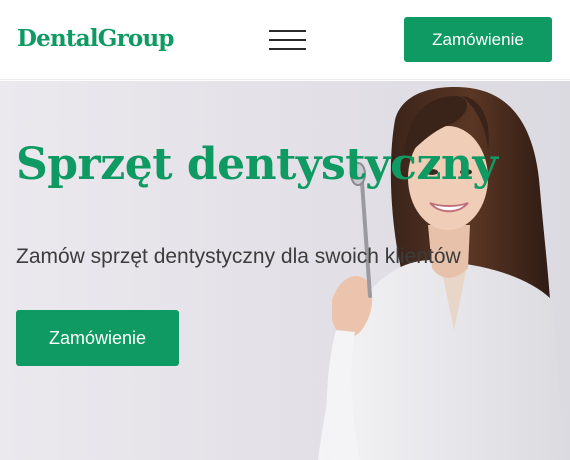  Describe the element at coordinates (97, 338) in the screenshot. I see `hero-order-button: Zamówienie` at that location.